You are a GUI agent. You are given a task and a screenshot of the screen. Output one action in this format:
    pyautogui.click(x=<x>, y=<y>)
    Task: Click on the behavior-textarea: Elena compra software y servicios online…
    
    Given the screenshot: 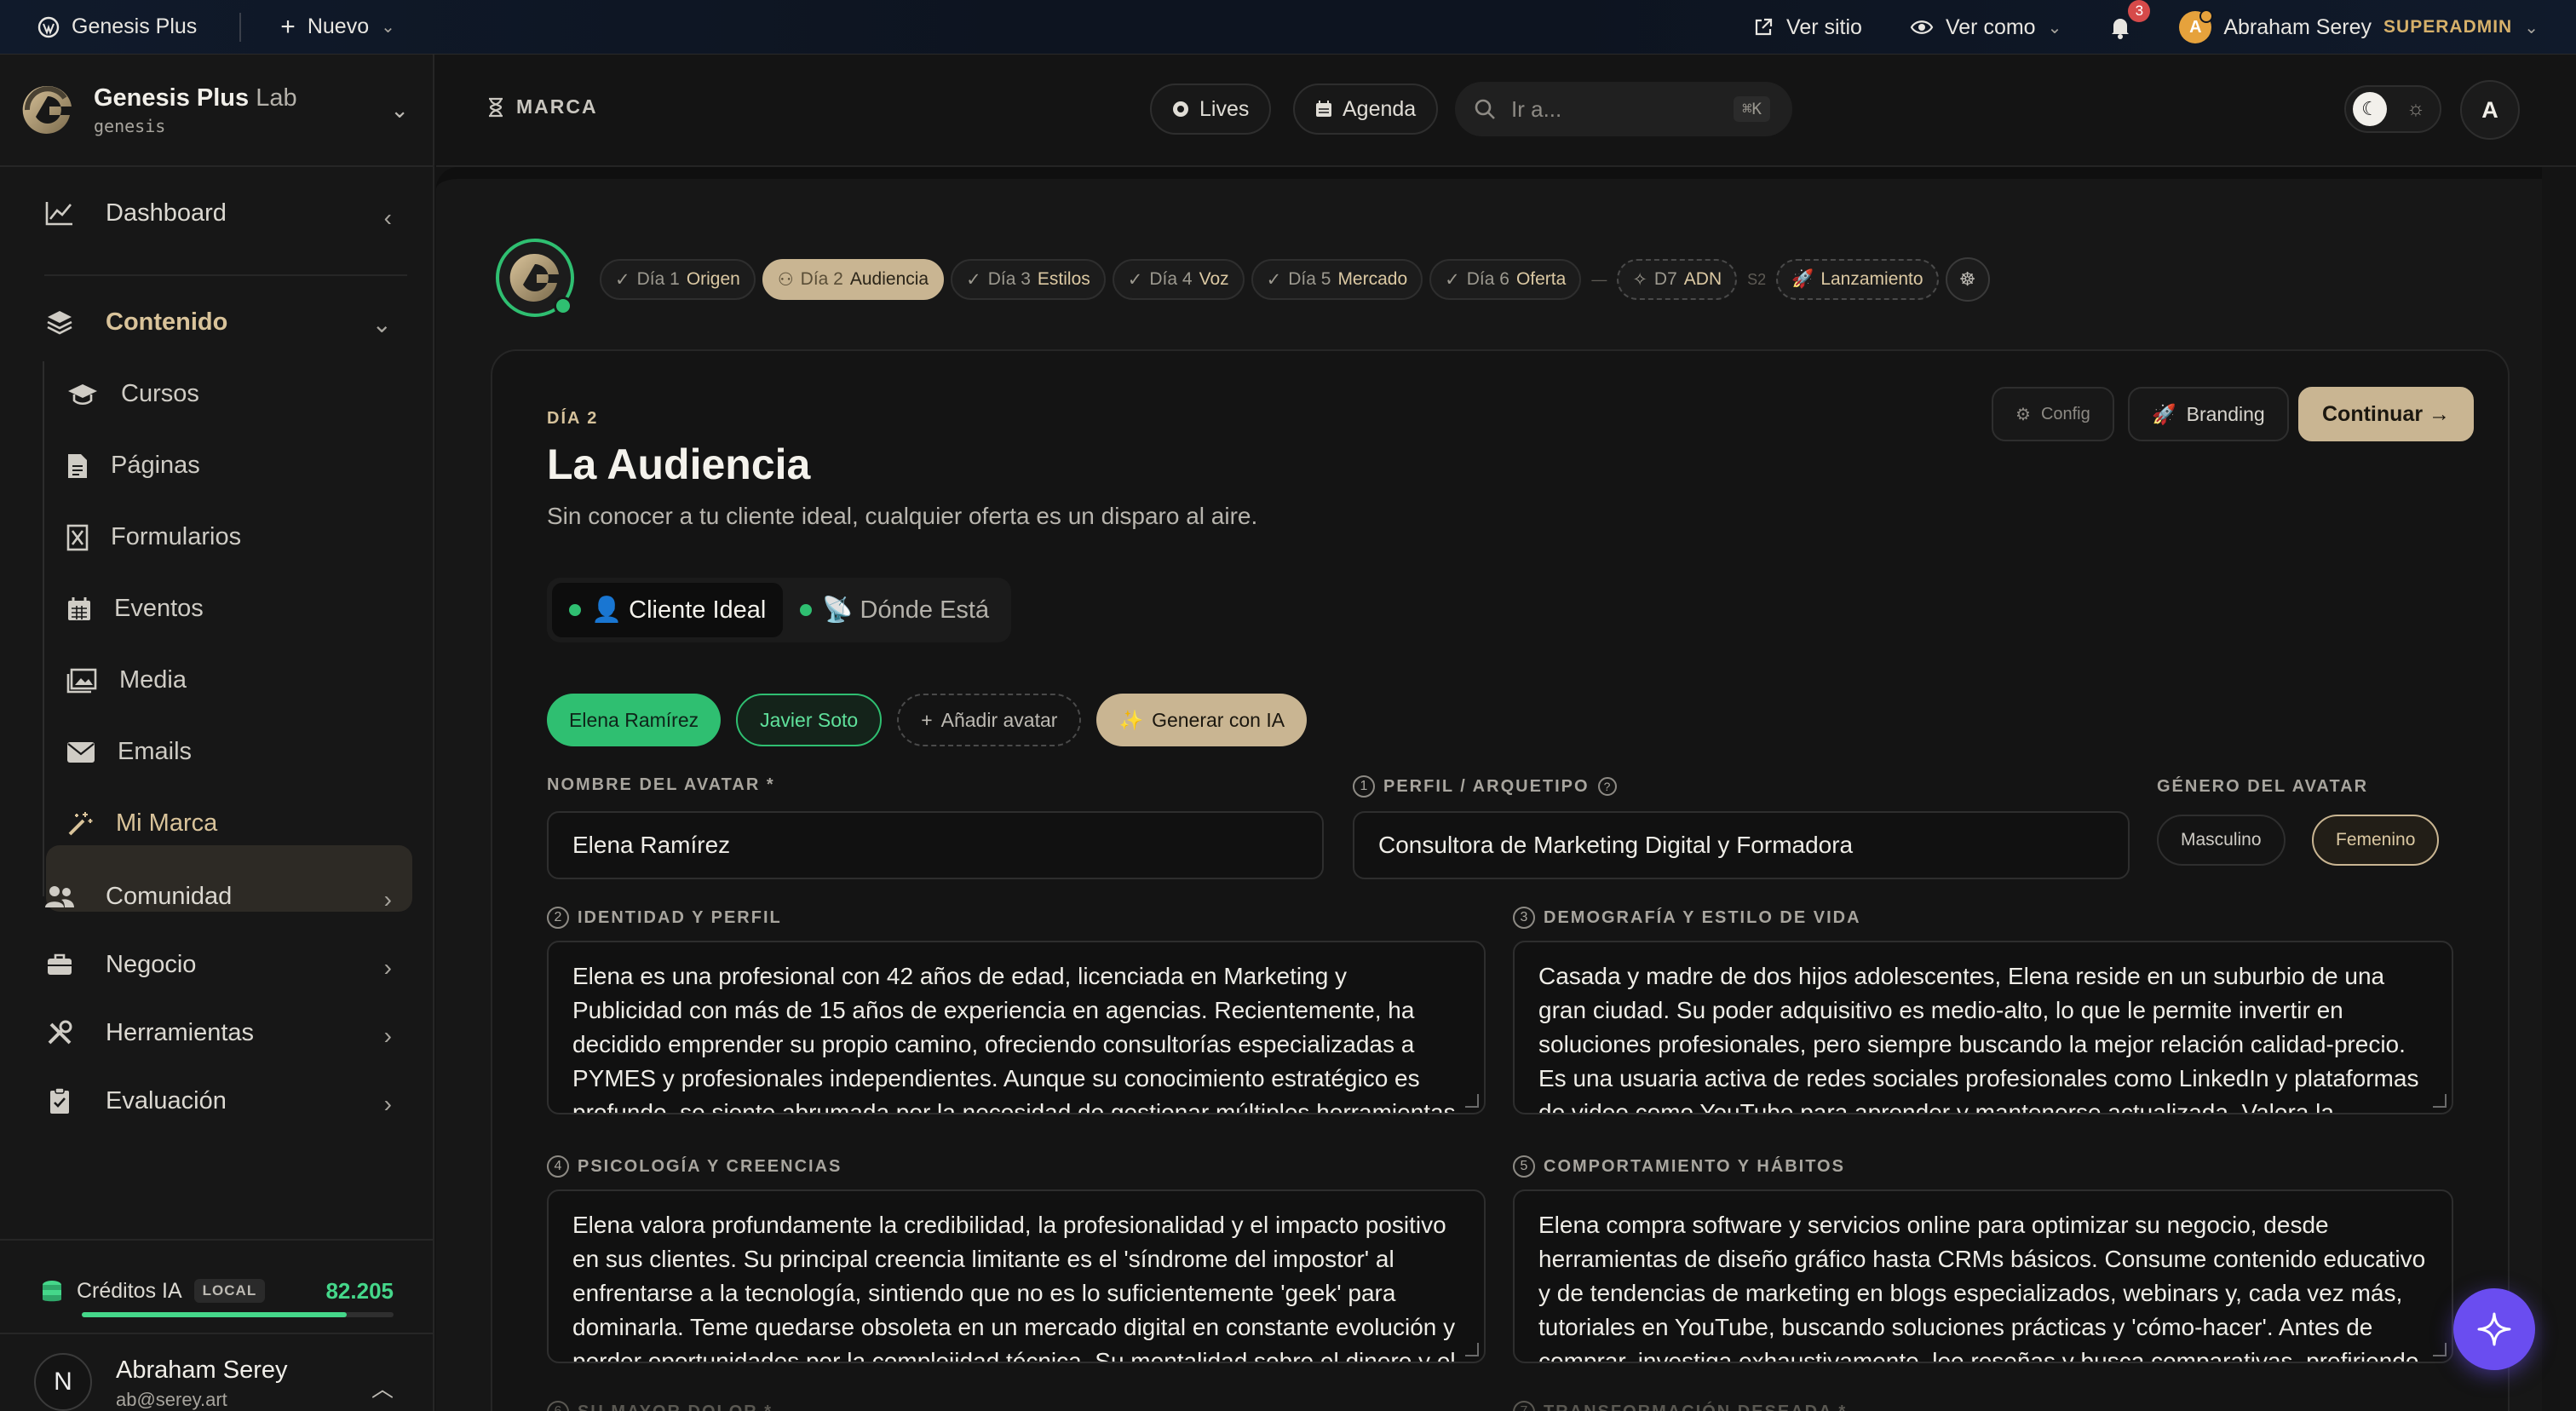 What is the action you would take?
    pyautogui.click(x=1983, y=1276)
    